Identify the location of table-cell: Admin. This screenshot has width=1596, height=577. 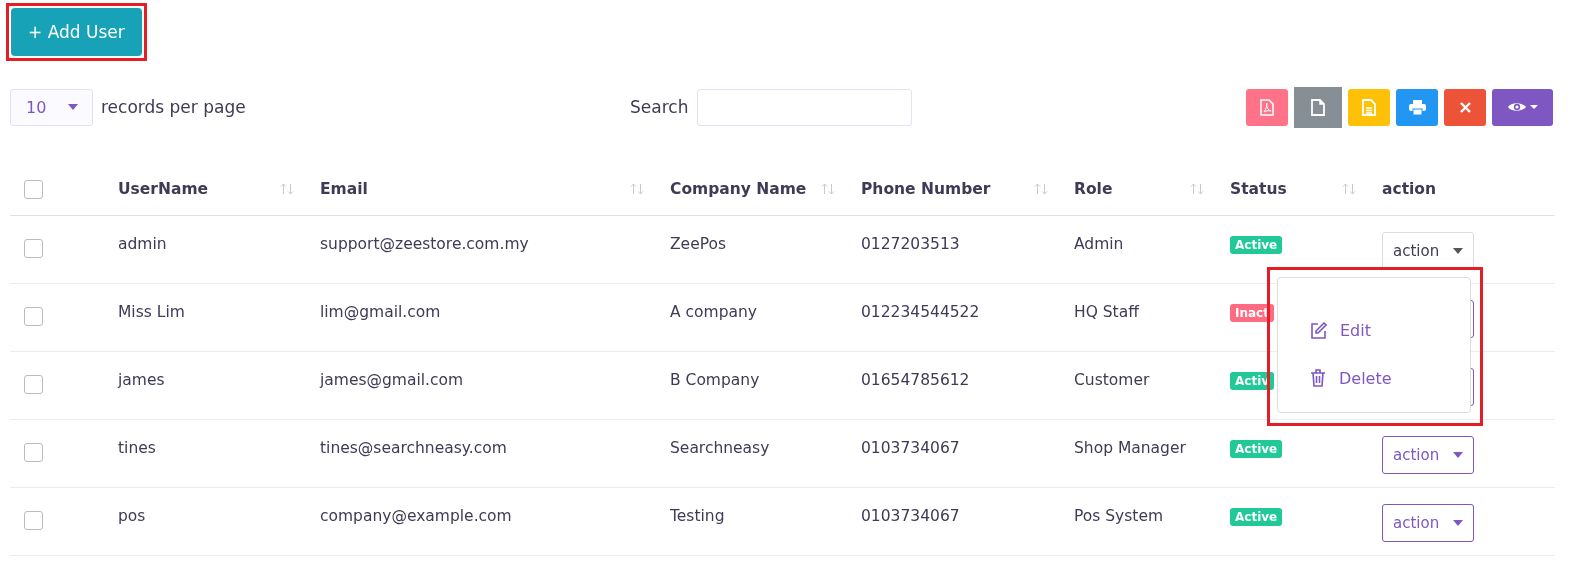
(1099, 244).